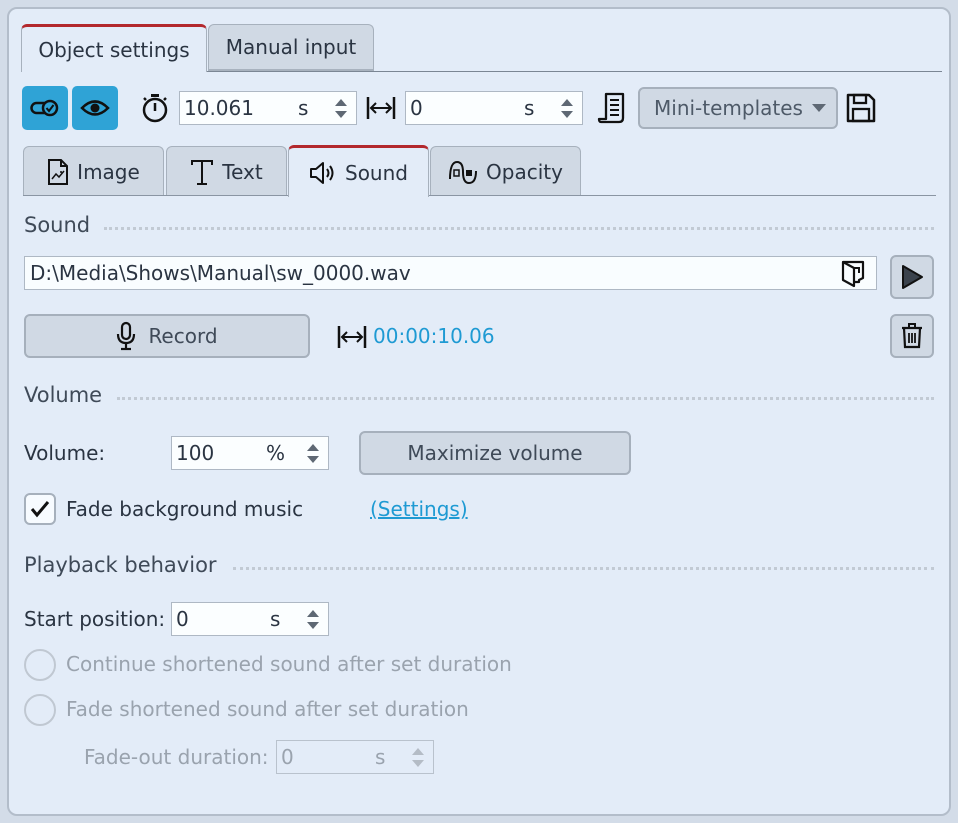 The height and width of the screenshot is (823, 958). Describe the element at coordinates (183, 336) in the screenshot. I see `record-label: Record` at that location.